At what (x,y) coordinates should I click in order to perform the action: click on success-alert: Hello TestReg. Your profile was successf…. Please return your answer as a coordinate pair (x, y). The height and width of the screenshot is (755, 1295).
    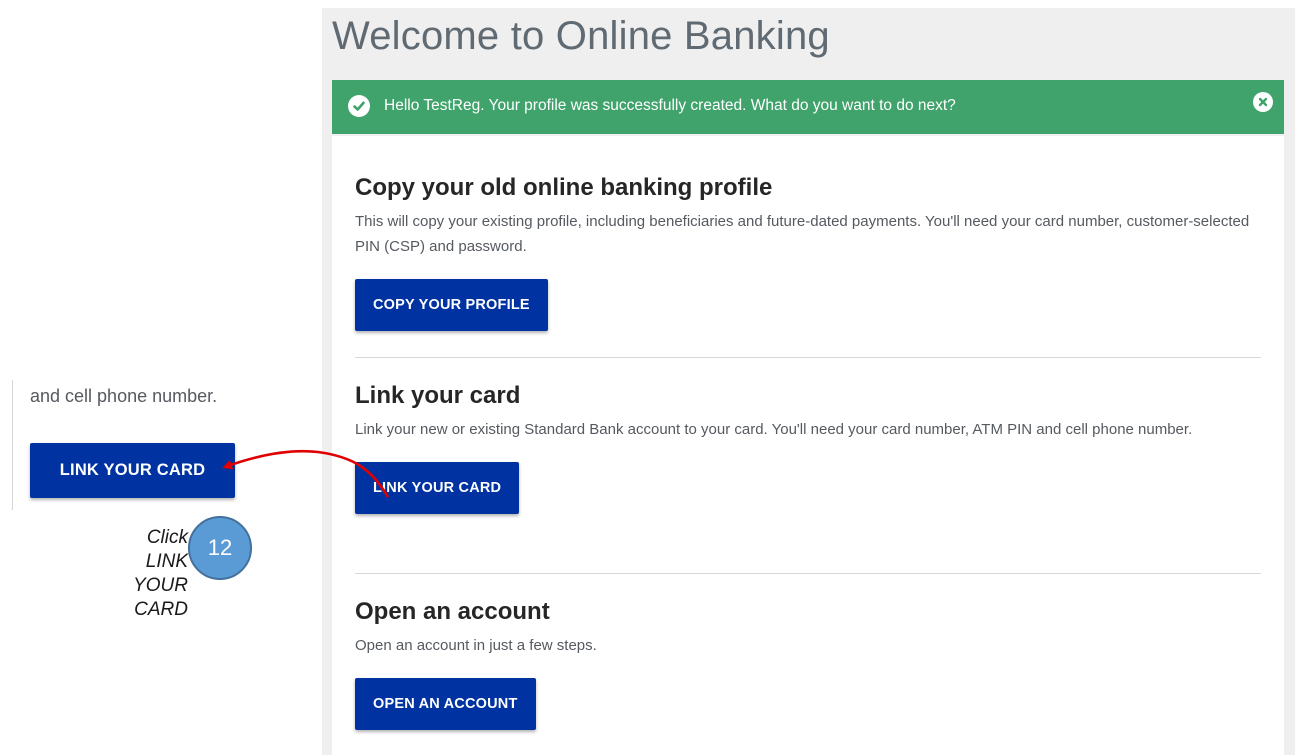
    Looking at the image, I should click on (808, 107).